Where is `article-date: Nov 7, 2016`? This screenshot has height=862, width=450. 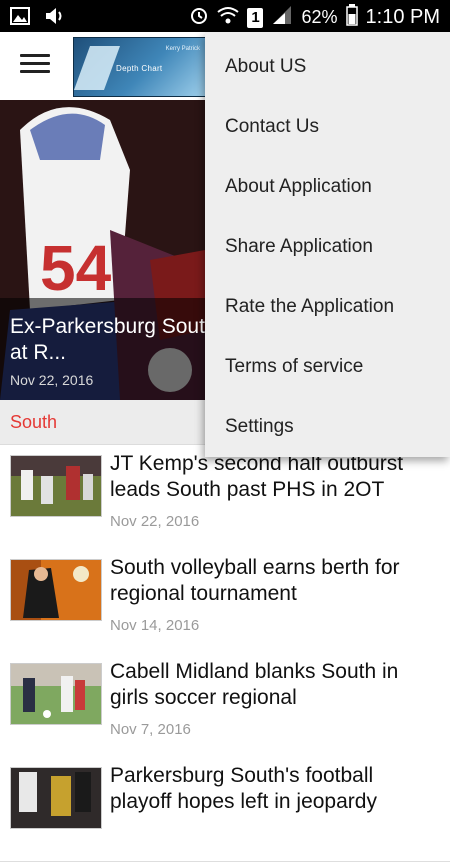
article-date: Nov 7, 2016 is located at coordinates (150, 729).